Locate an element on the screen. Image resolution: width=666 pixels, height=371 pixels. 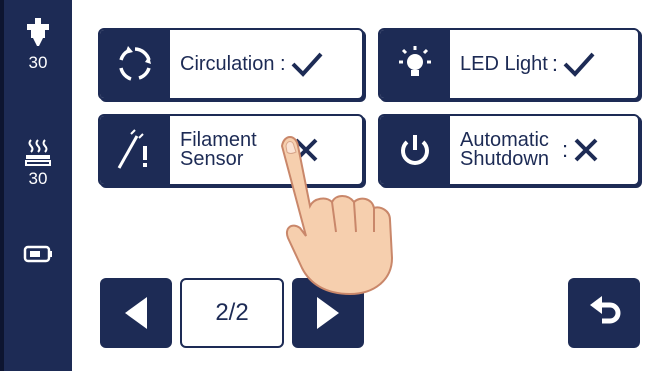
pointing-hand-icon is located at coordinates (337, 216).